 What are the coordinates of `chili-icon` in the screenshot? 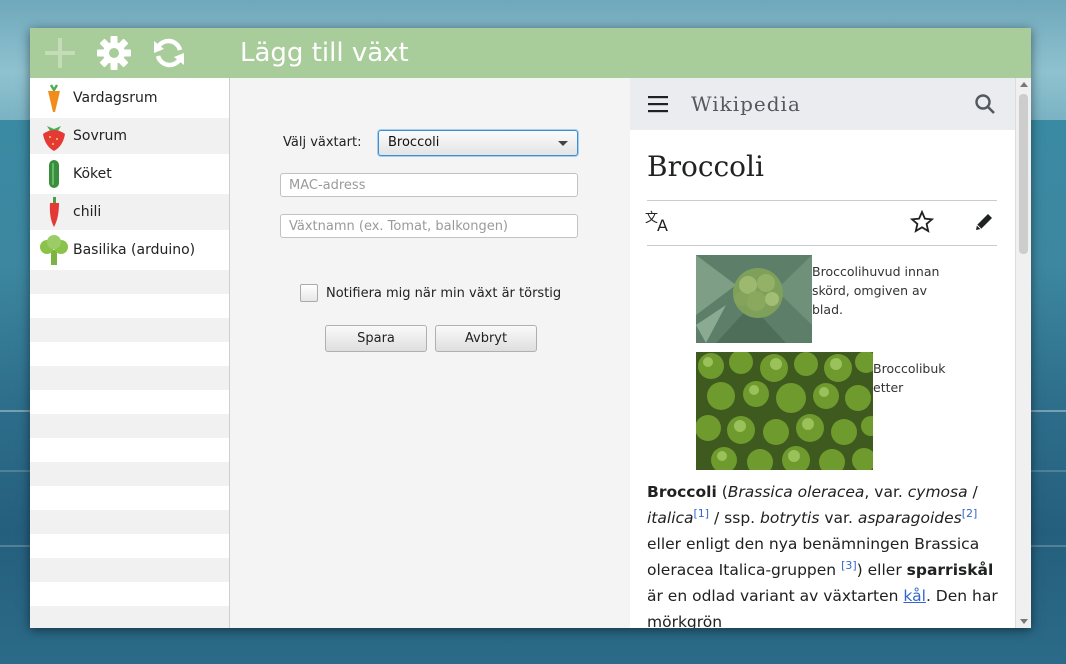 It's located at (54, 212).